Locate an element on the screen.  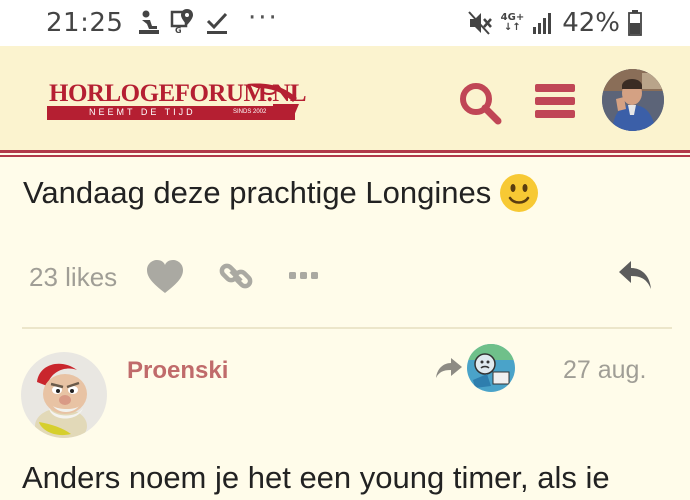
battery-icon is located at coordinates (635, 23).